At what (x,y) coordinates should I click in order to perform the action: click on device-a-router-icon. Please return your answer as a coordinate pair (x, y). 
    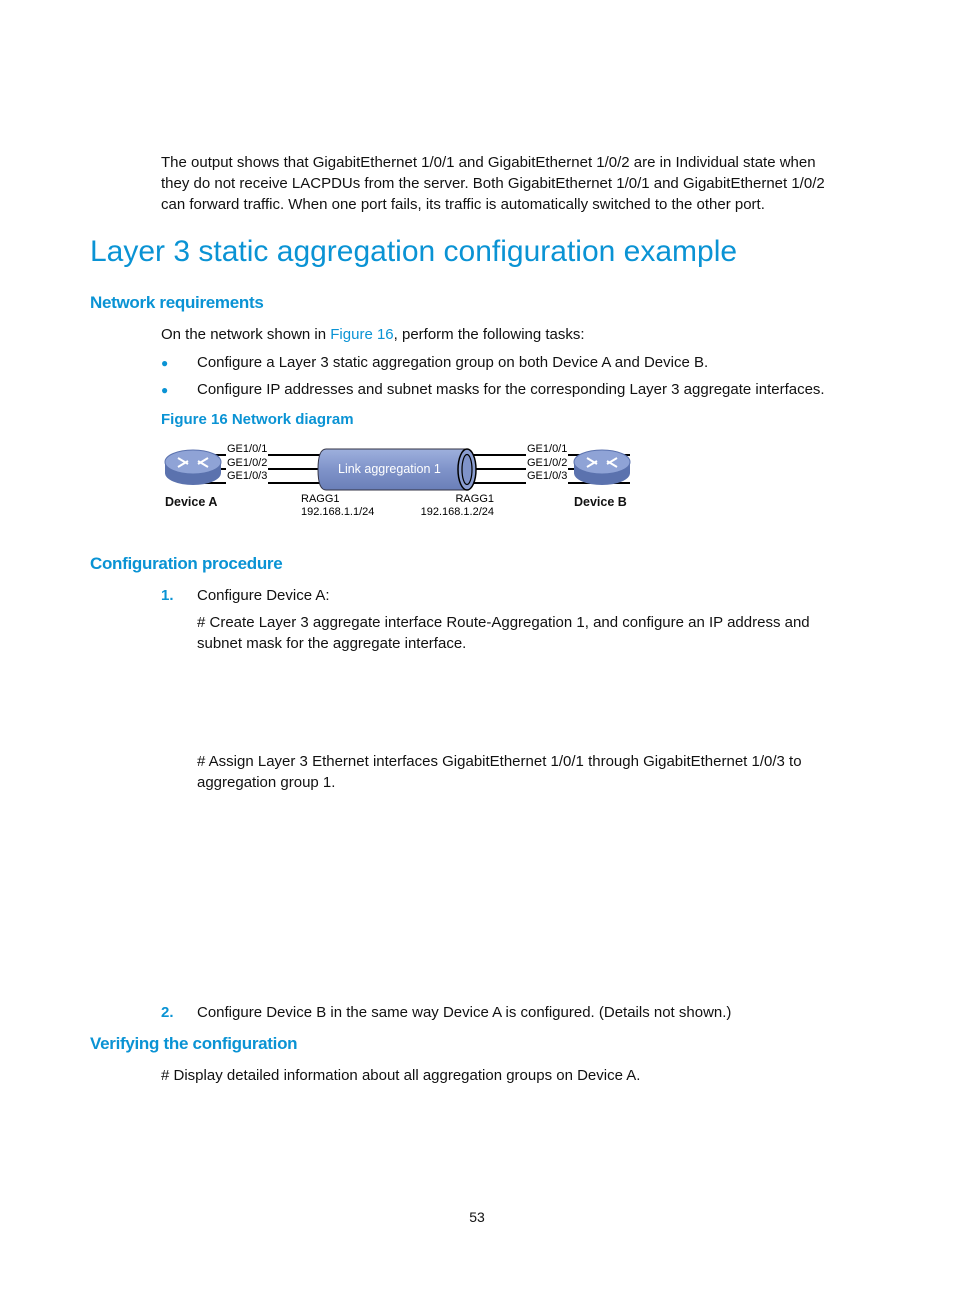
    Looking at the image, I should click on (193, 467).